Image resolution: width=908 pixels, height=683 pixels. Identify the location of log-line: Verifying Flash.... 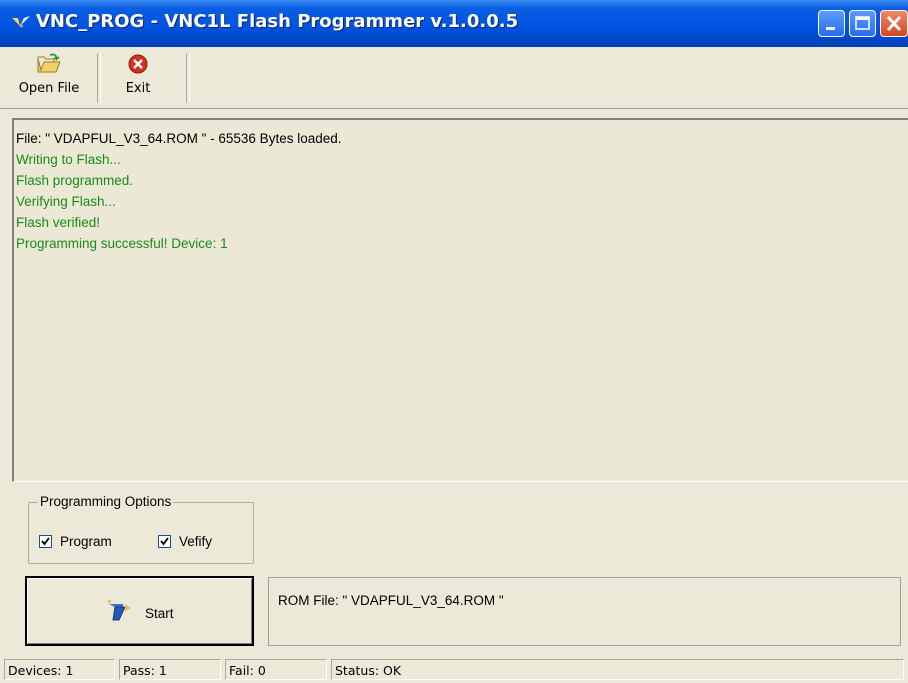
(66, 201).